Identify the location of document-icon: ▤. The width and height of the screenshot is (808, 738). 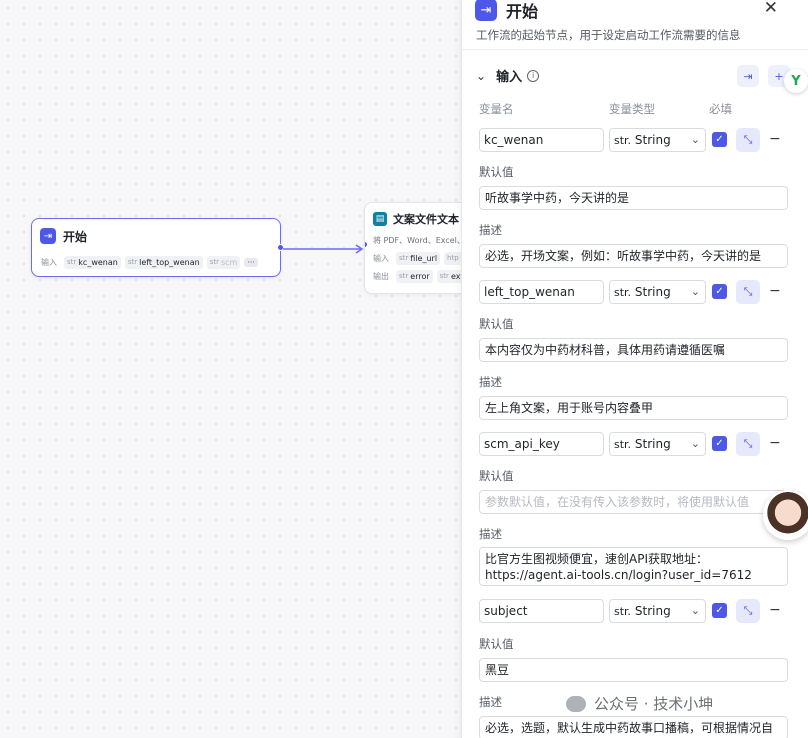
(380, 219).